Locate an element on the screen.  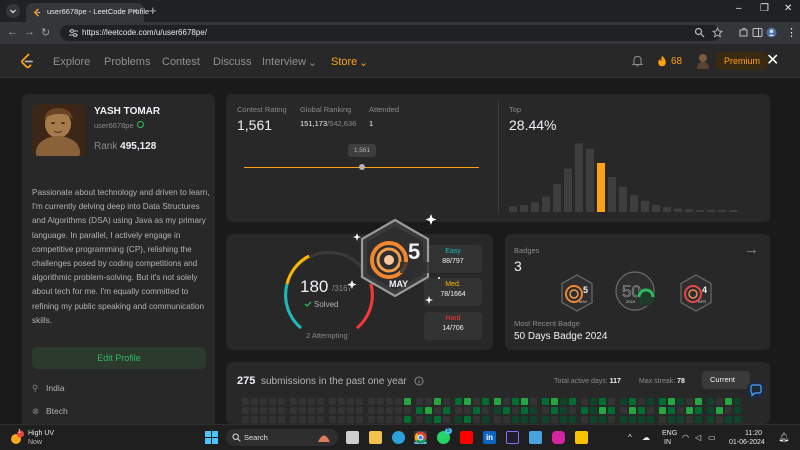
chat-support-icon is located at coordinates (756, 390).